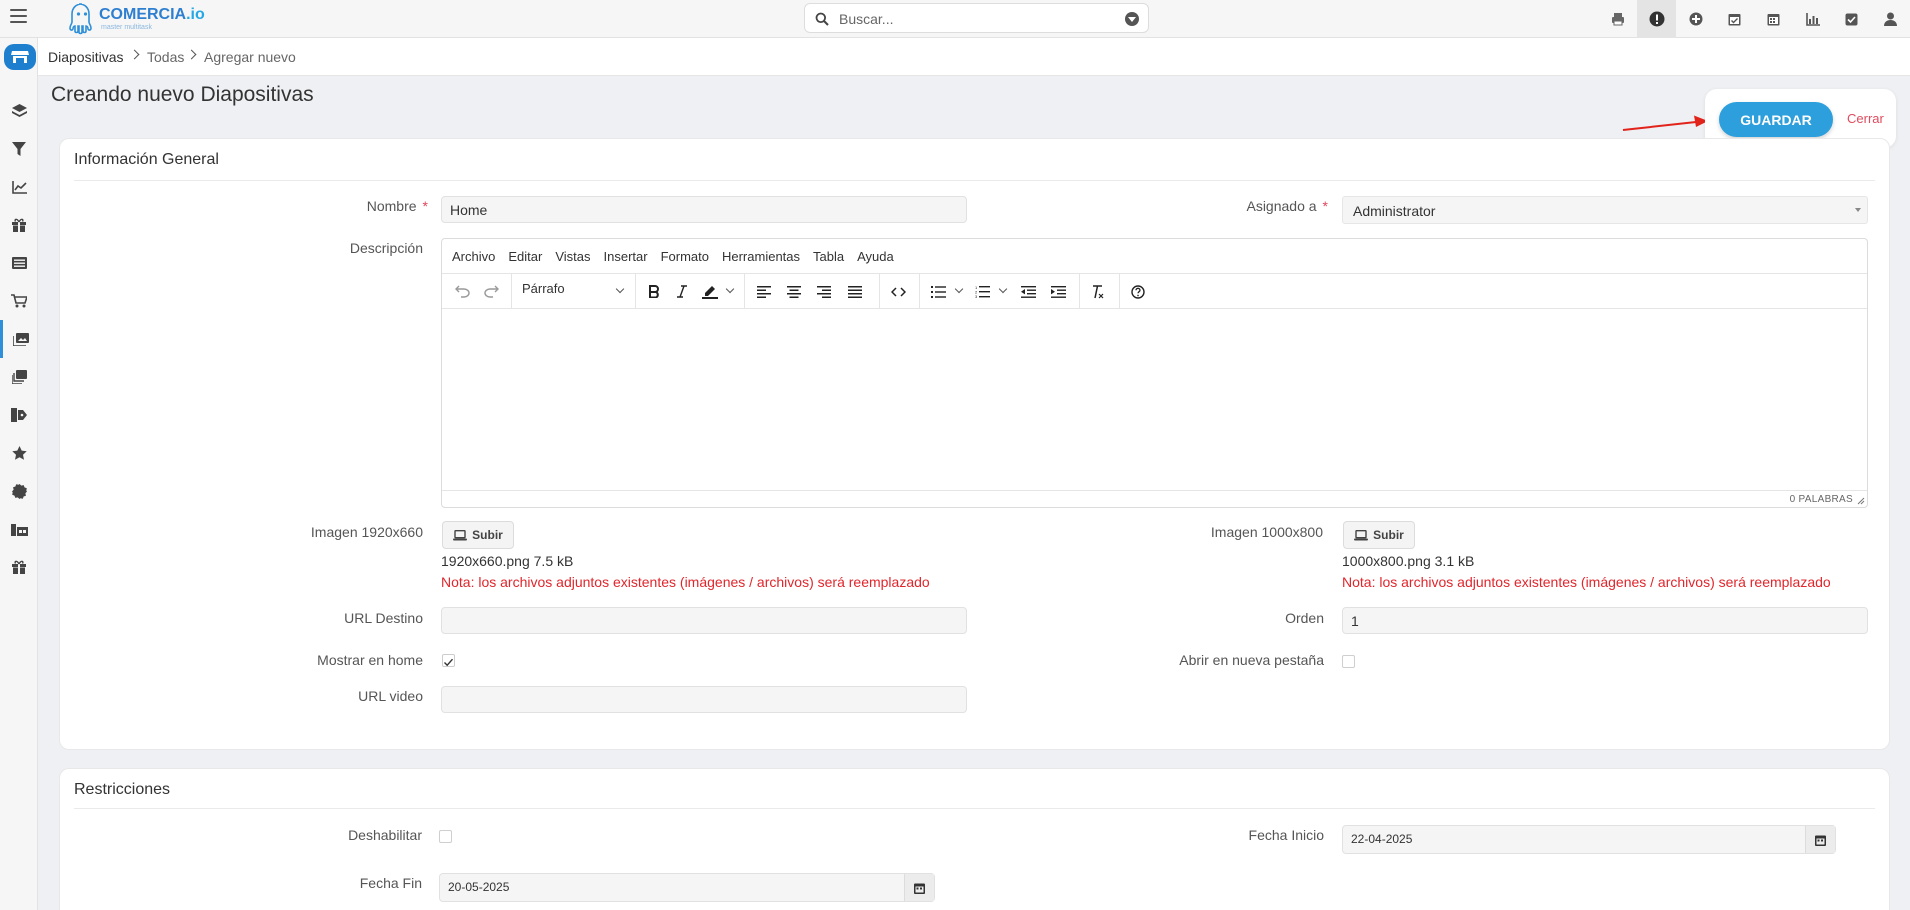 The height and width of the screenshot is (910, 1910). I want to click on cart-icon, so click(19, 301).